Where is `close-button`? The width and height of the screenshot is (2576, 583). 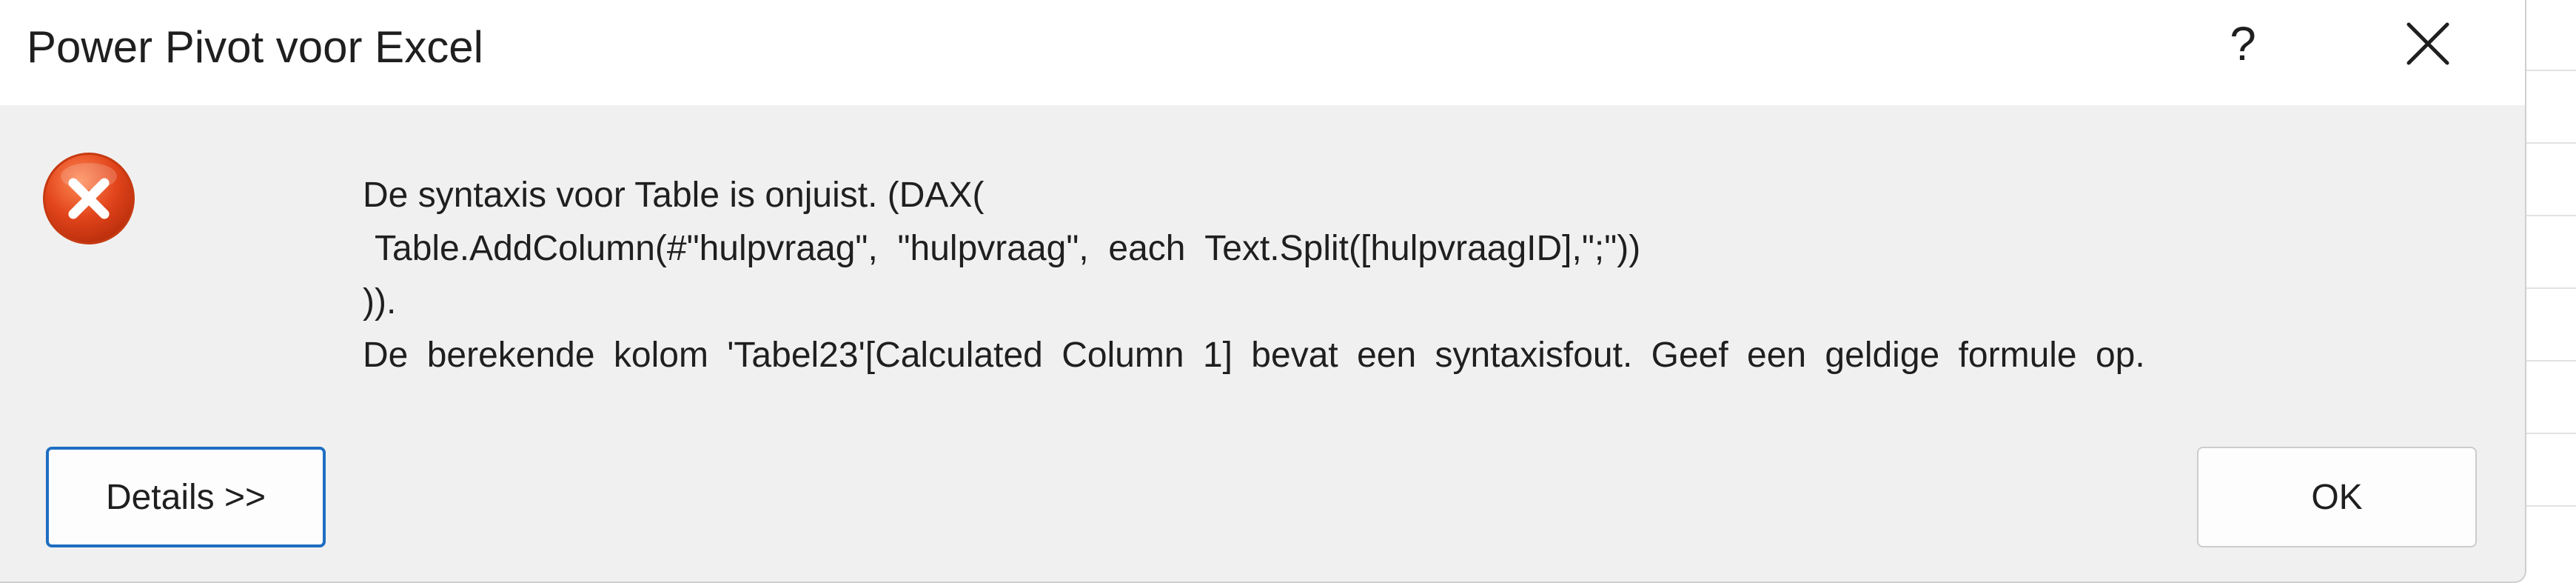 close-button is located at coordinates (2428, 43).